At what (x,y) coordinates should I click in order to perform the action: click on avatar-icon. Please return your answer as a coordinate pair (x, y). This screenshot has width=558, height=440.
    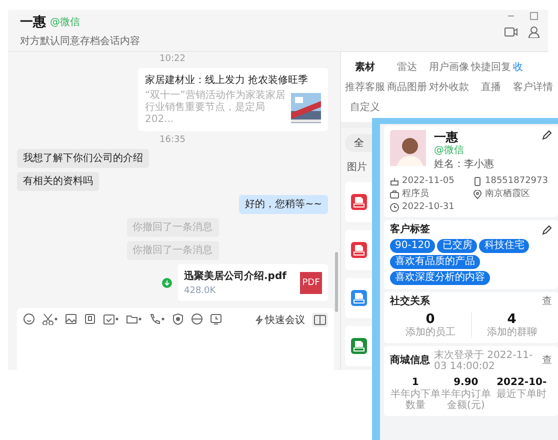
    Looking at the image, I should click on (408, 148).